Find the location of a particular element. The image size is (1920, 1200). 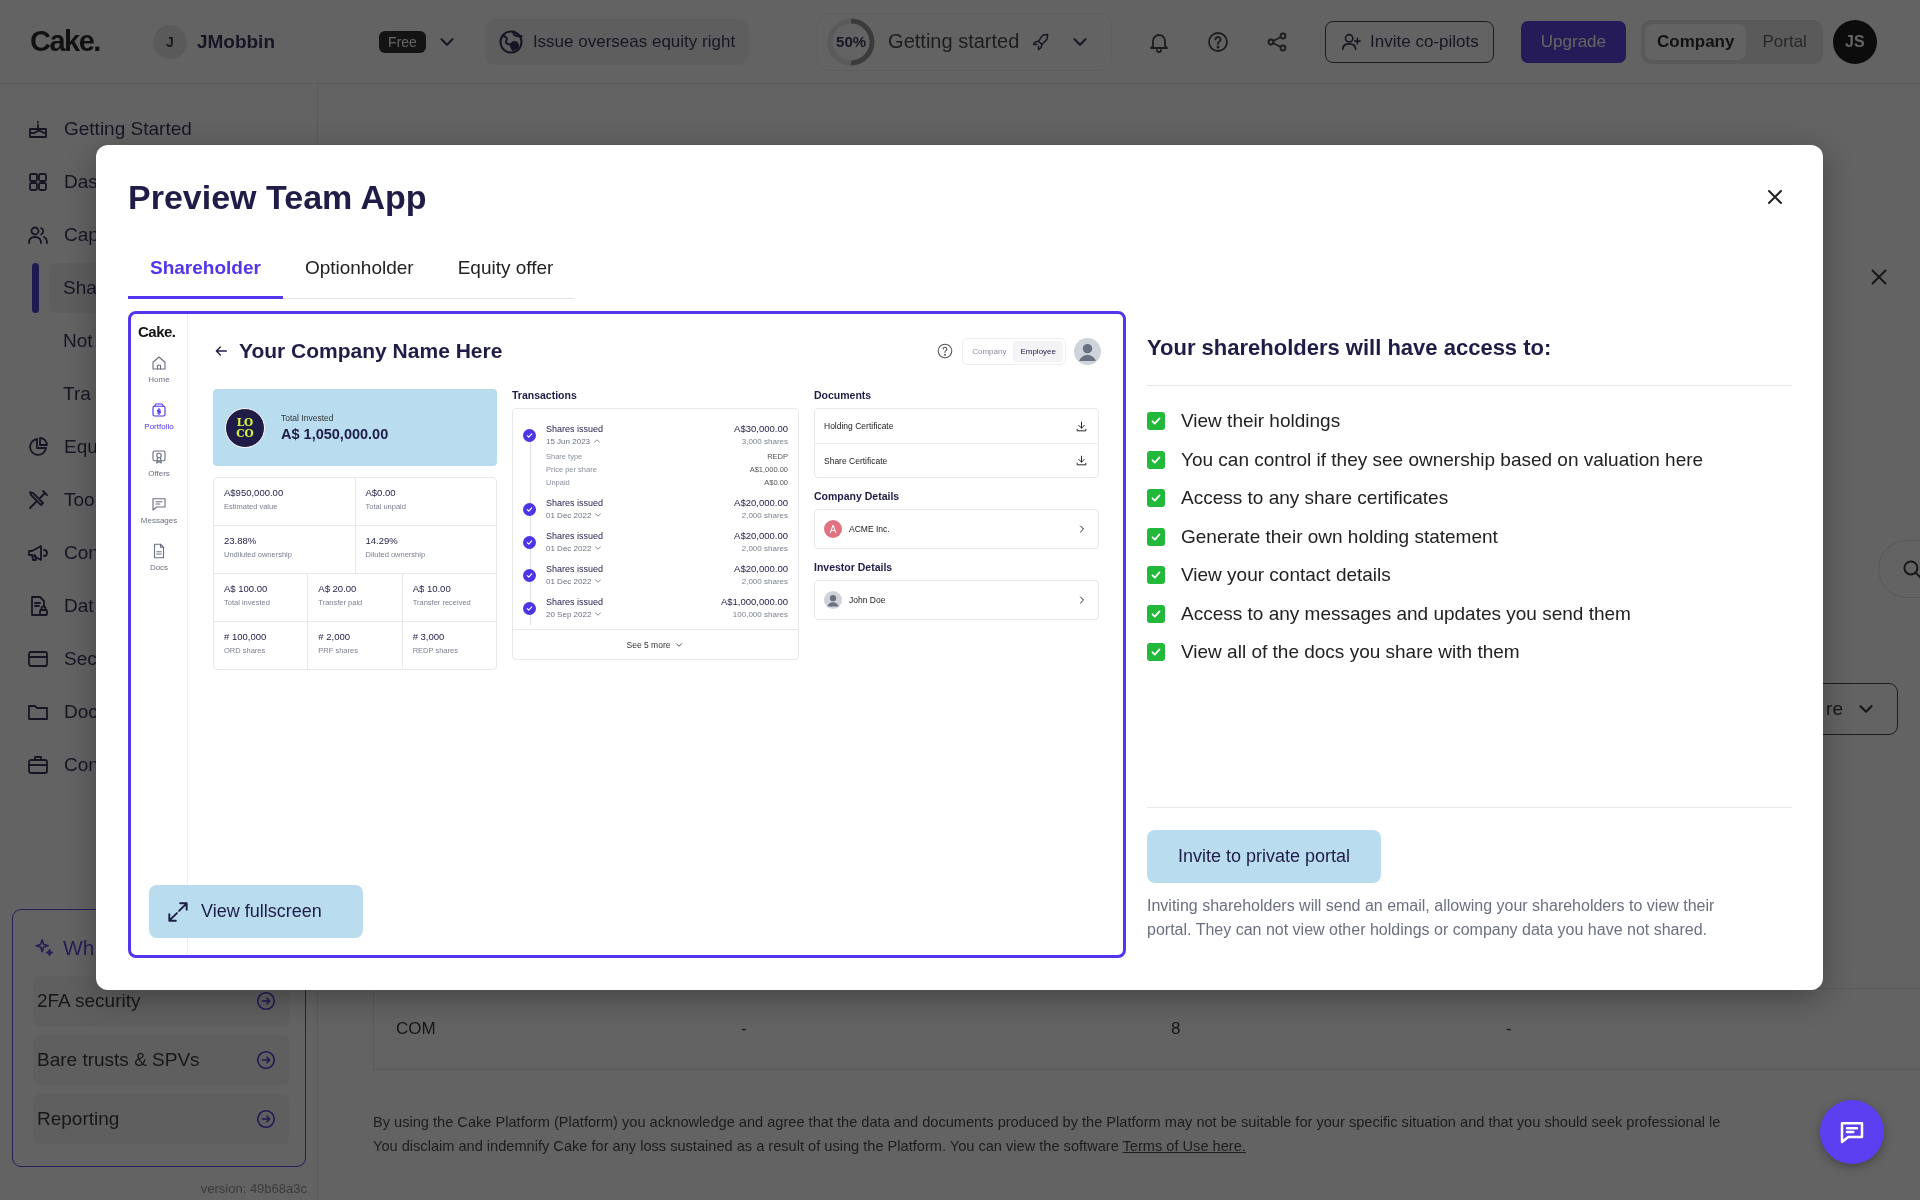

access-item: View all of the docs you share with them is located at coordinates (1350, 652).